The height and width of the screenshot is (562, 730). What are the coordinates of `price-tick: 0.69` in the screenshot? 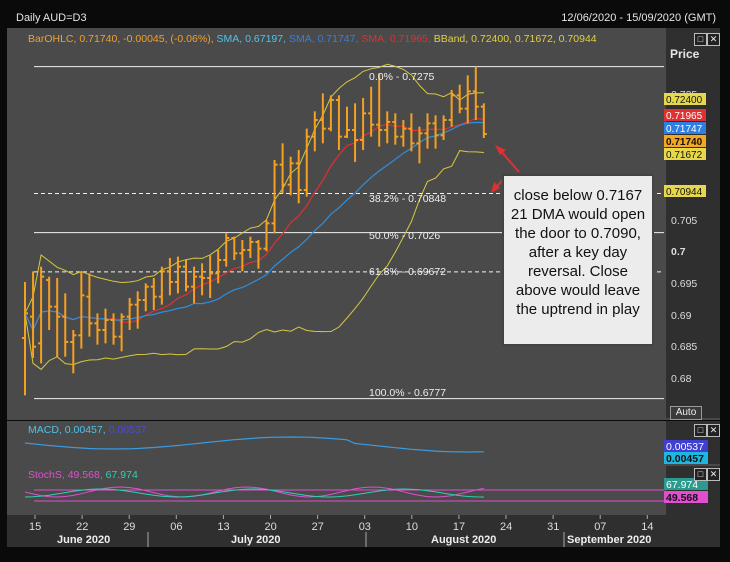 It's located at (681, 316).